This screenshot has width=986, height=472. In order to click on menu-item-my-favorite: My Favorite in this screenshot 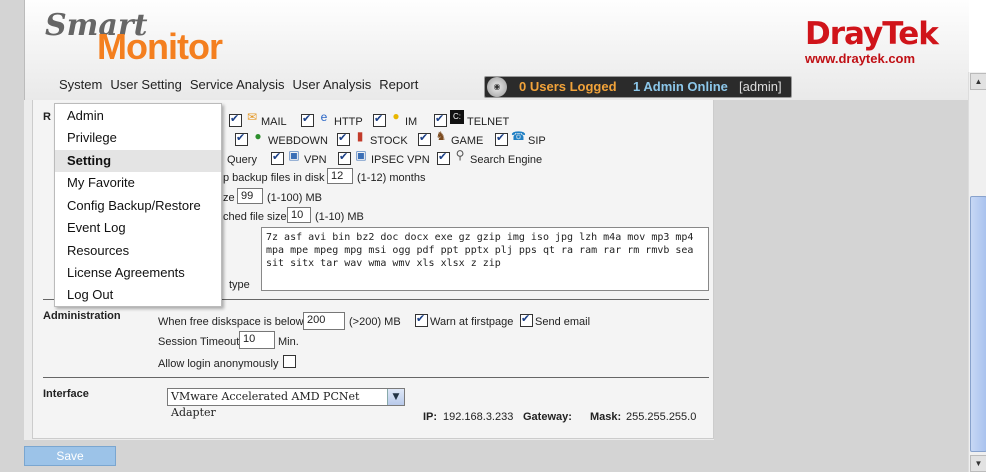, I will do `click(138, 183)`.